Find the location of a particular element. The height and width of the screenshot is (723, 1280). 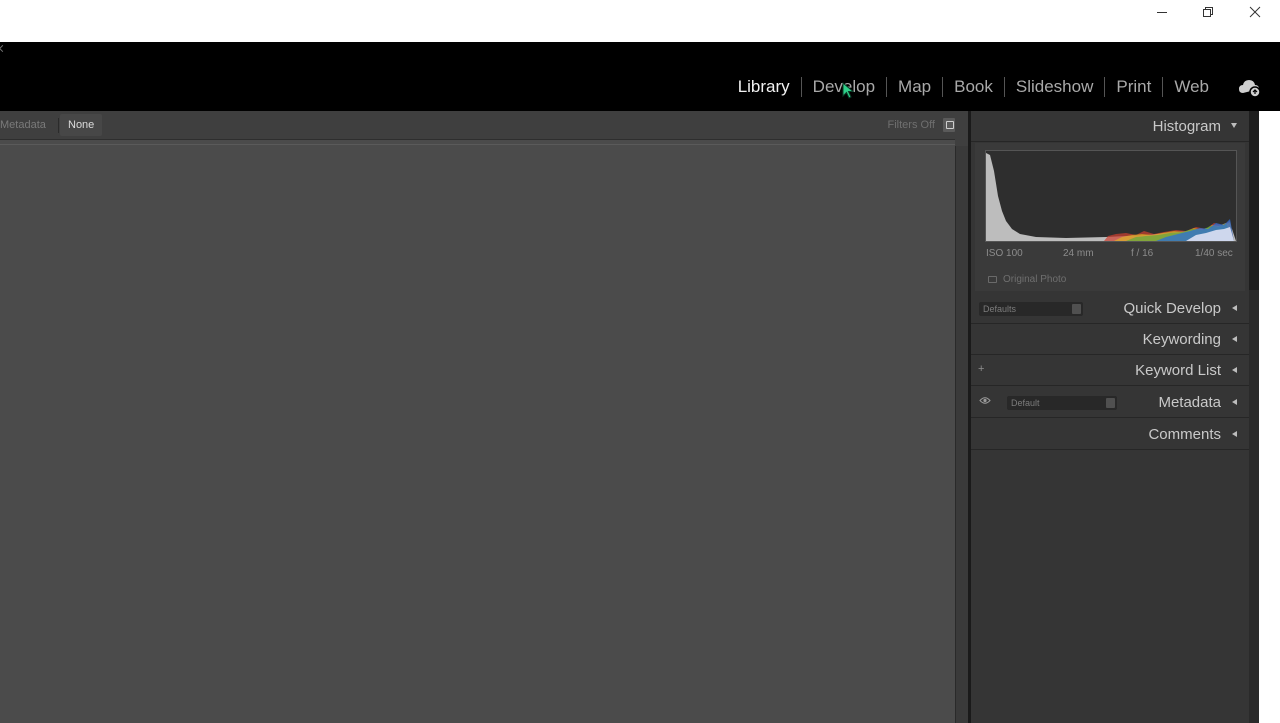

original-photo-checkbox is located at coordinates (992, 279).